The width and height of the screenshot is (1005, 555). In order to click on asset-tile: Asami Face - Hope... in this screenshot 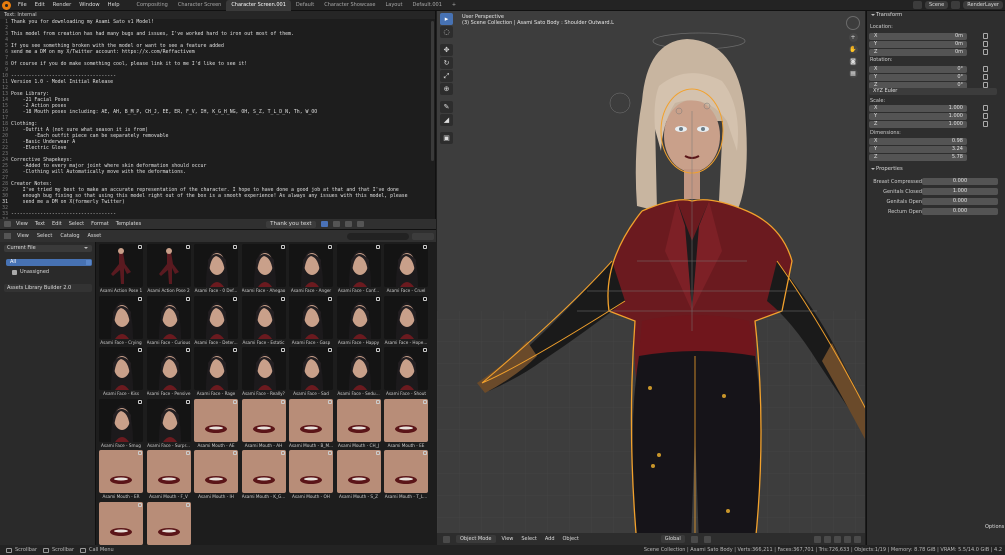, I will do `click(406, 321)`.